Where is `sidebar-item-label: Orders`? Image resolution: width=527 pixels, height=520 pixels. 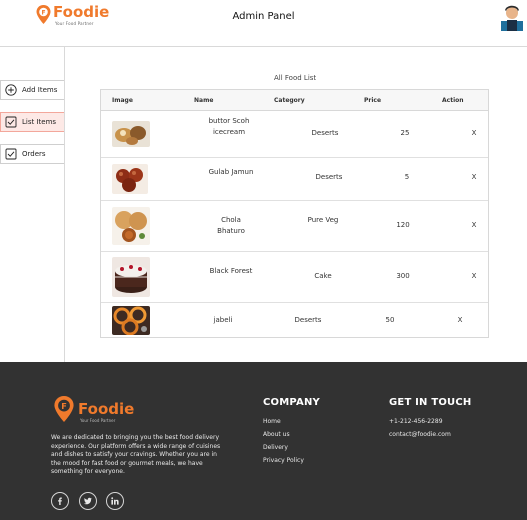 sidebar-item-label: Orders is located at coordinates (34, 154).